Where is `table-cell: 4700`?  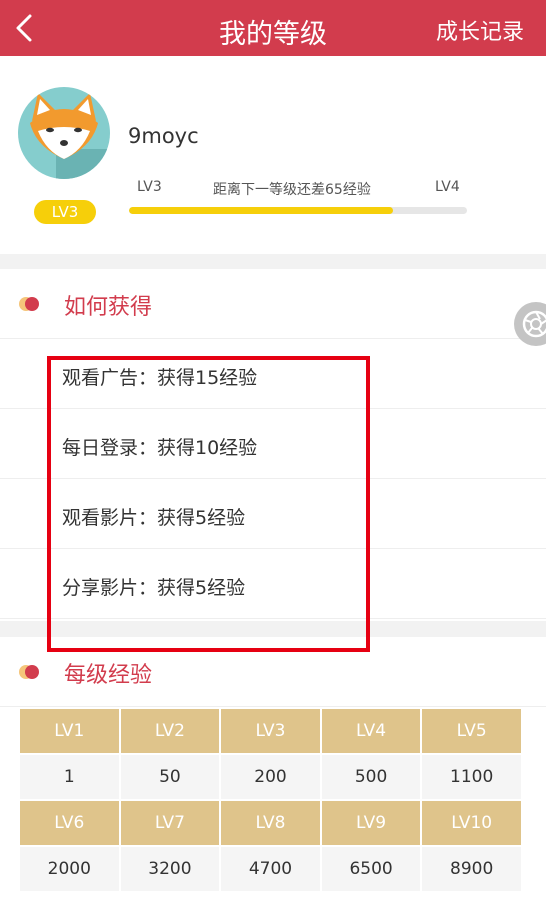 table-cell: 4700 is located at coordinates (270, 869).